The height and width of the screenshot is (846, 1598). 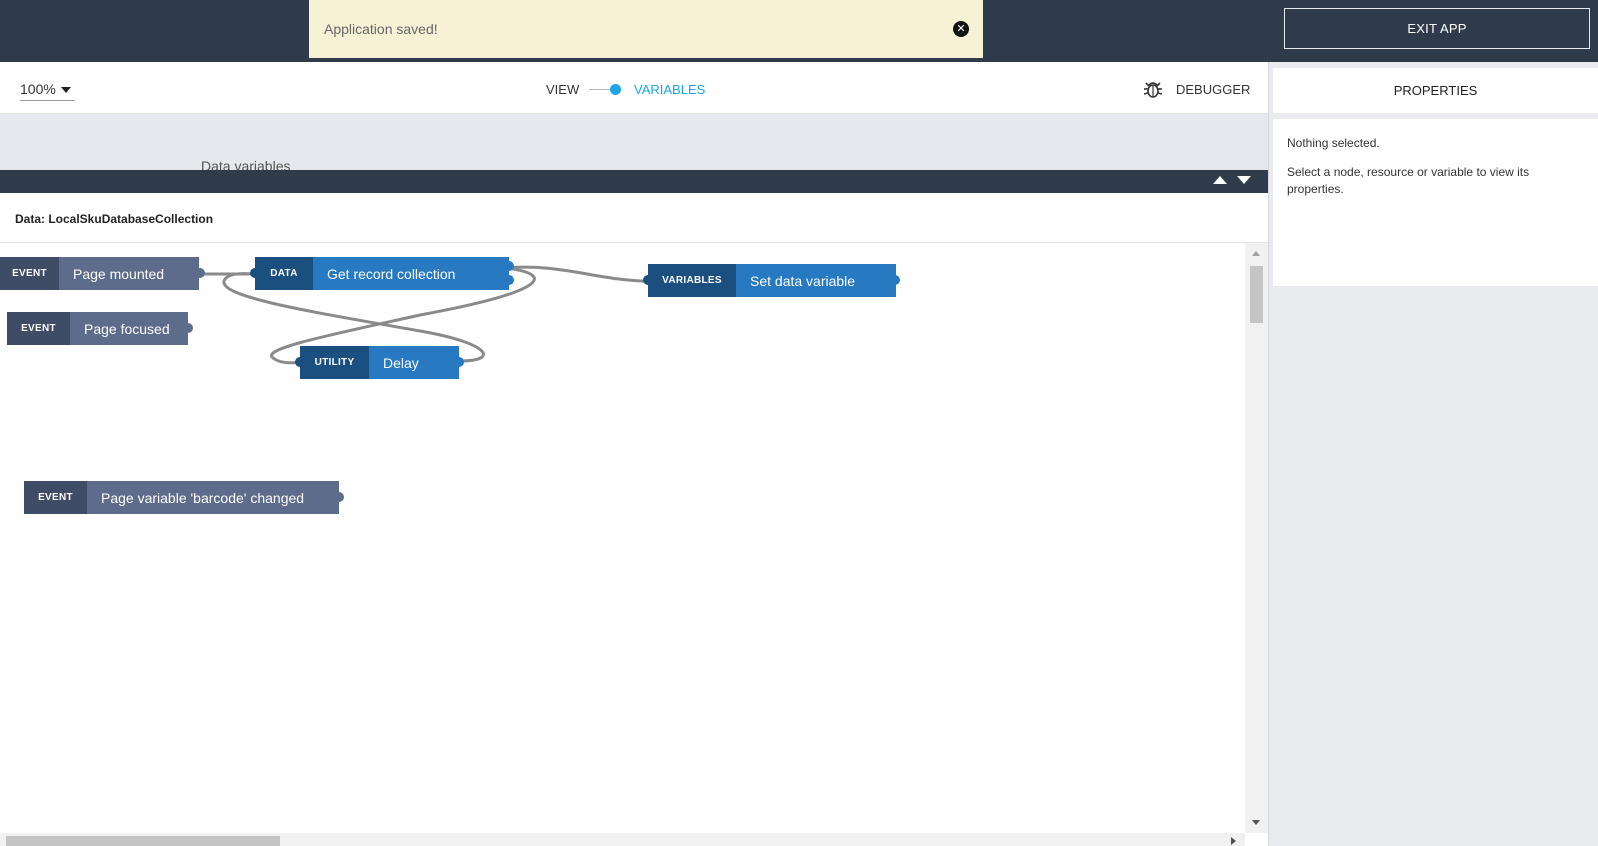 What do you see at coordinates (961, 29) in the screenshot?
I see `close-icon: ✕` at bounding box center [961, 29].